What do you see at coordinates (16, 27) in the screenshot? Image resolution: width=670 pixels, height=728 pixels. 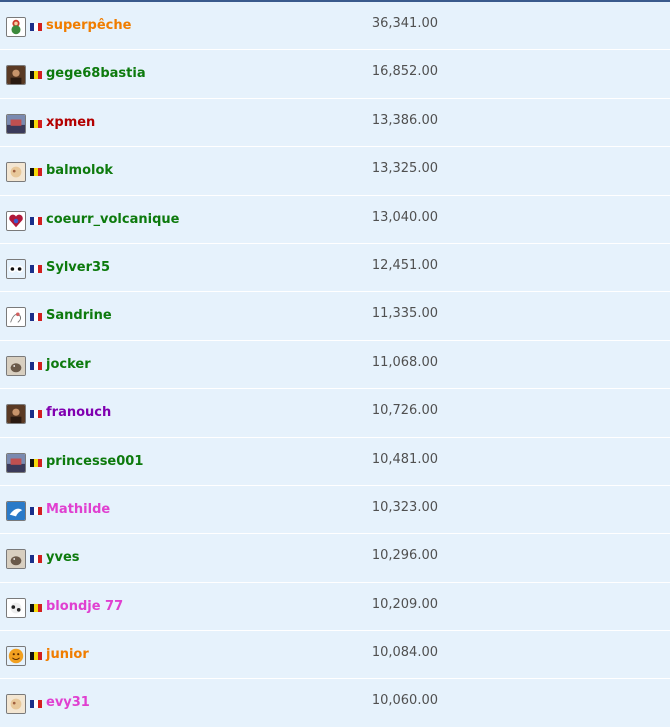 I see `snowman-avatar-icon` at bounding box center [16, 27].